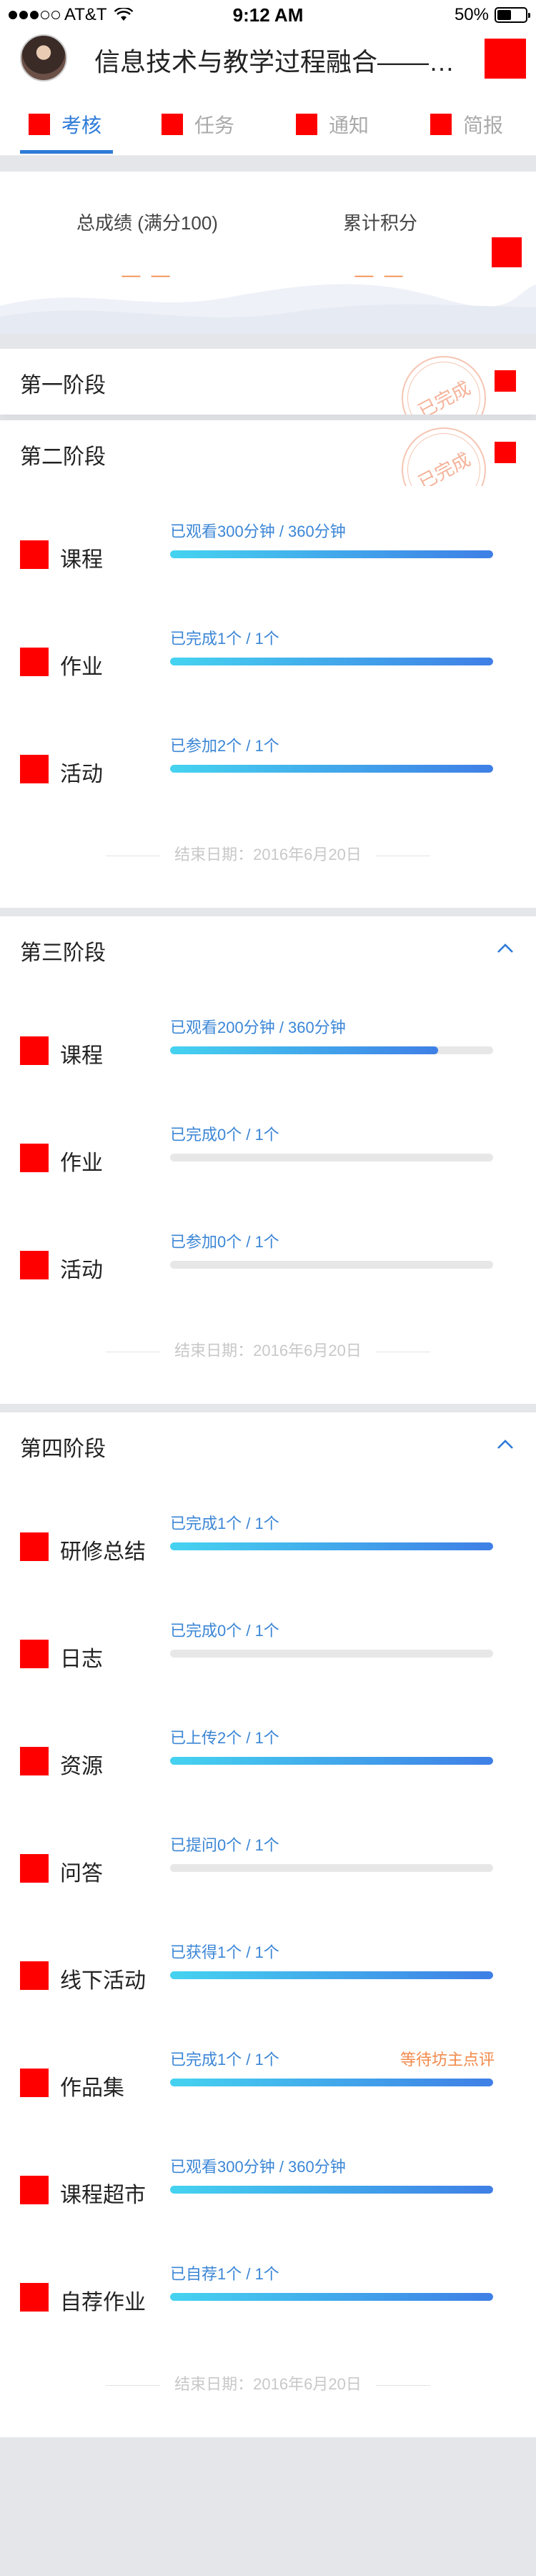  What do you see at coordinates (147, 275) in the screenshot?
I see `total-score-value: — —` at bounding box center [147, 275].